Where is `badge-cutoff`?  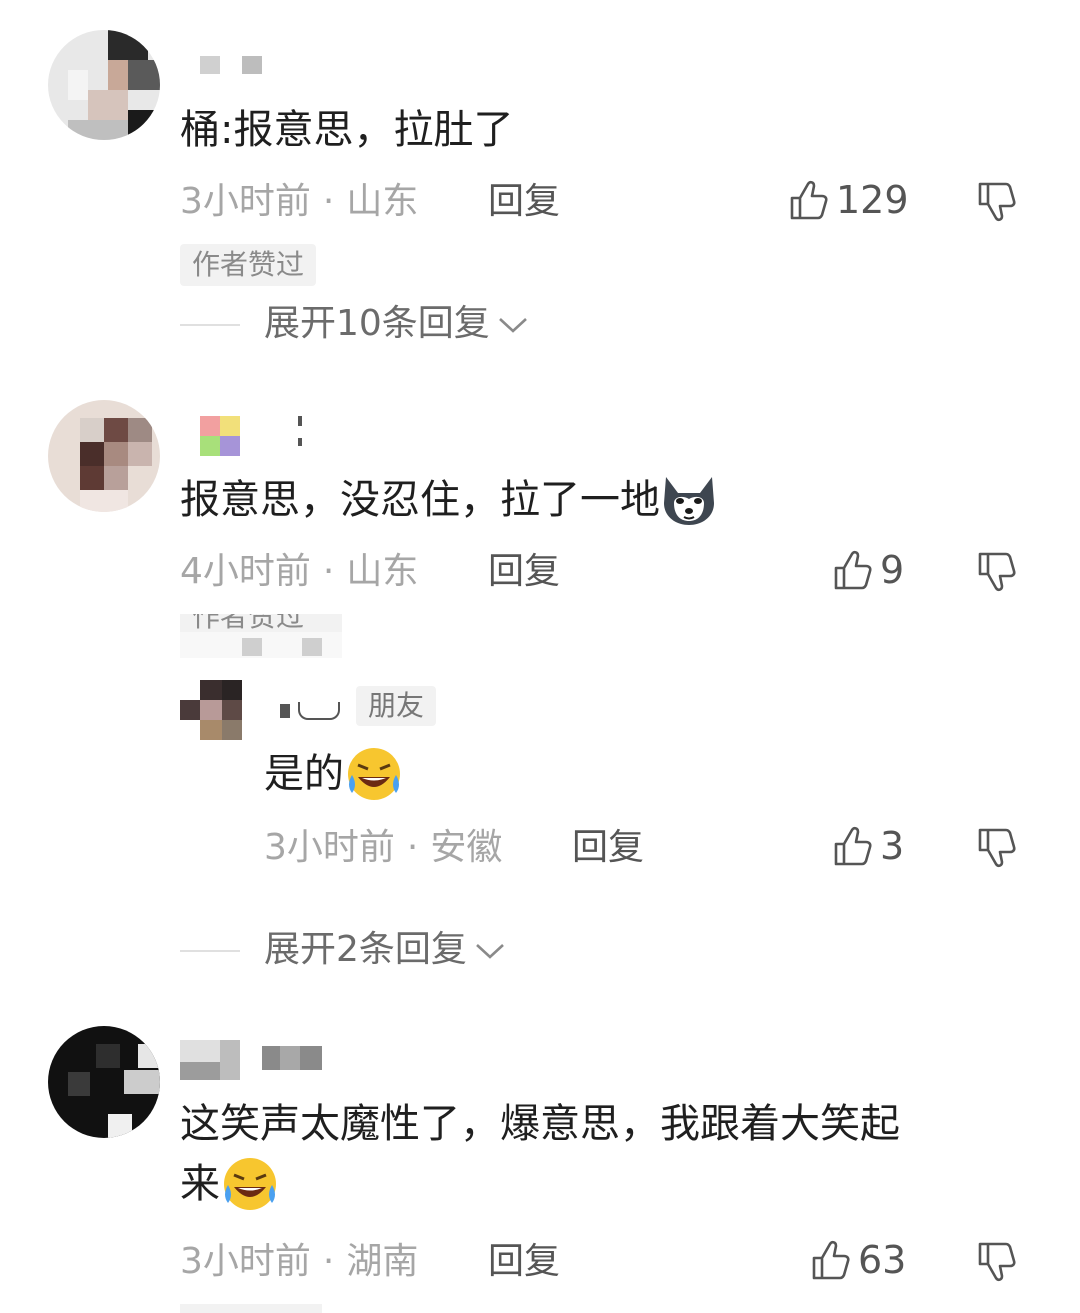 badge-cutoff is located at coordinates (251, 1308).